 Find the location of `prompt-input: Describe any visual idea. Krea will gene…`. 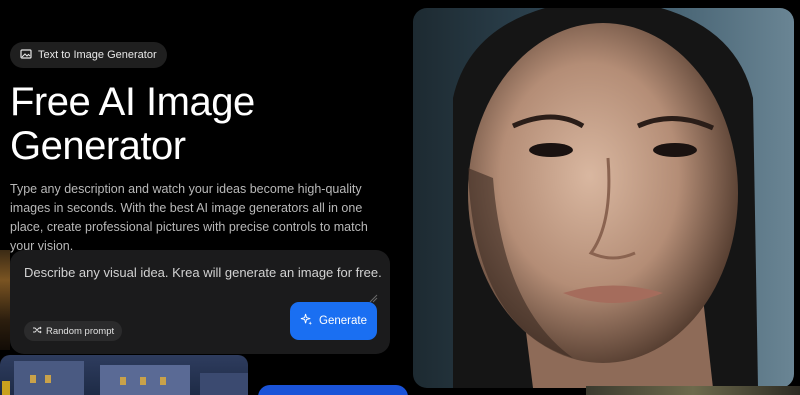

prompt-input: Describe any visual idea. Krea will gene… is located at coordinates (204, 273).